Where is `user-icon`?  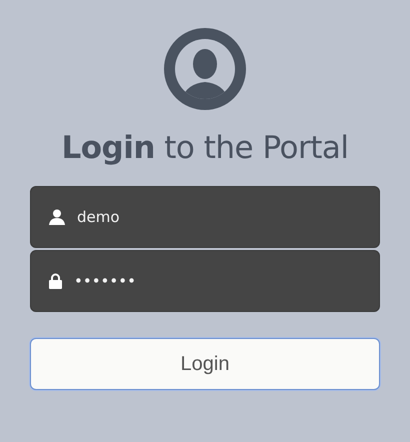
user-icon is located at coordinates (57, 217).